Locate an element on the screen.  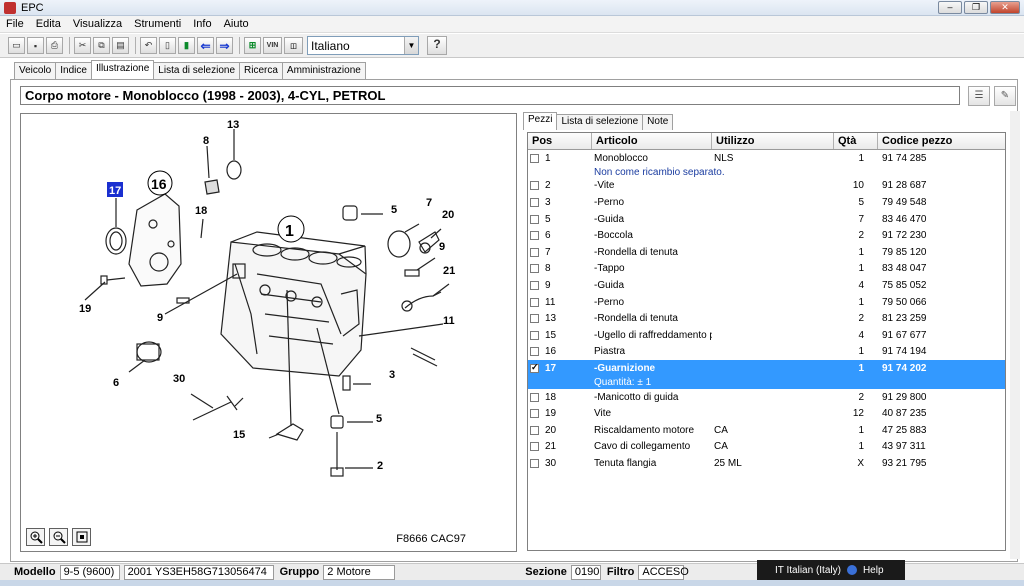
column-qta: Qtà is located at coordinates (856, 141).